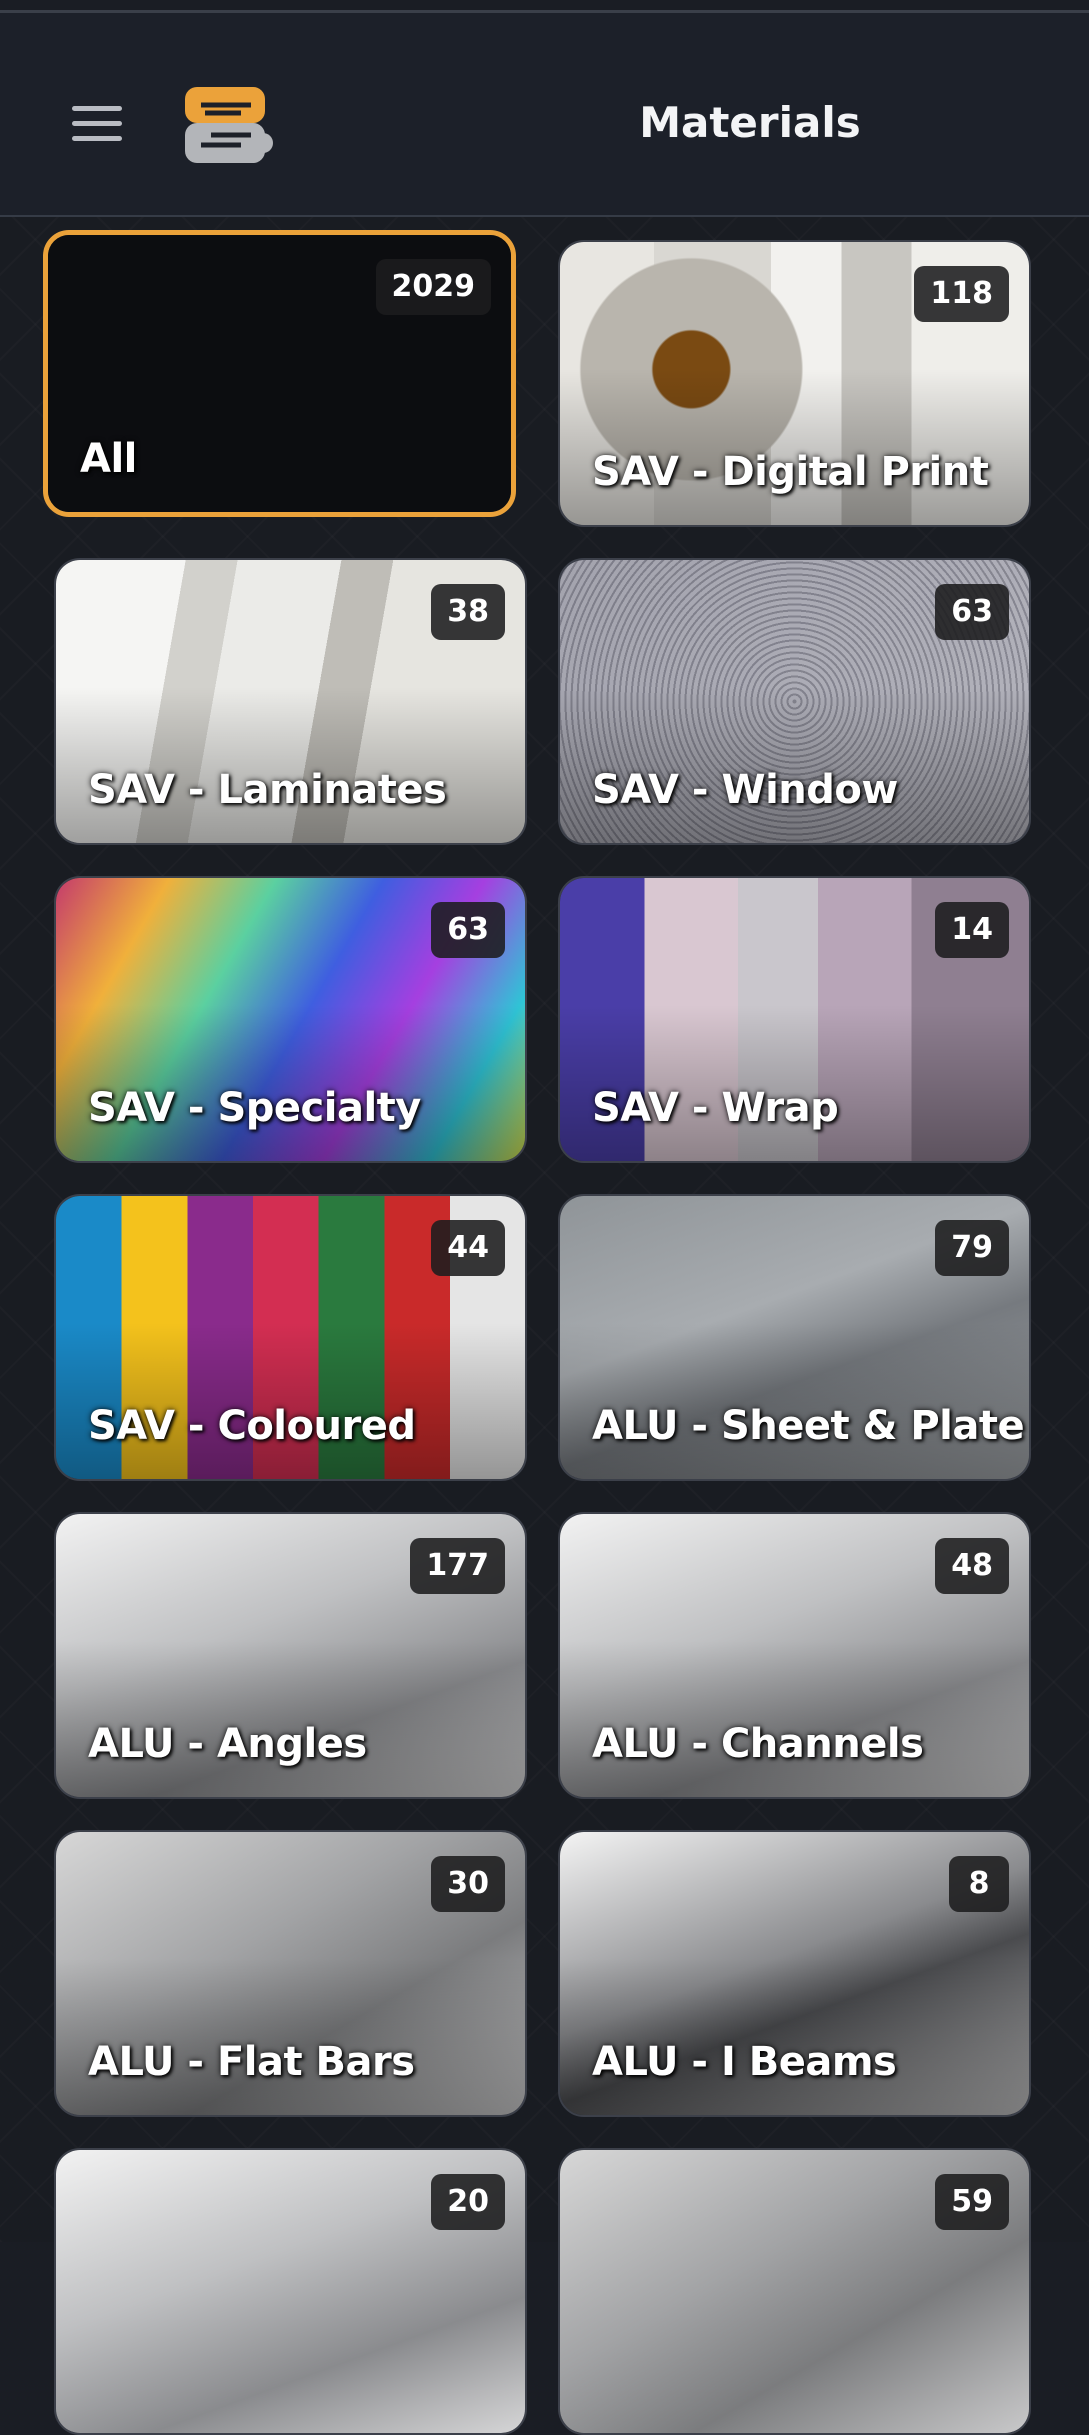 The height and width of the screenshot is (2435, 1089). I want to click on category-label: ALU - Sheet & Plate, so click(808, 1426).